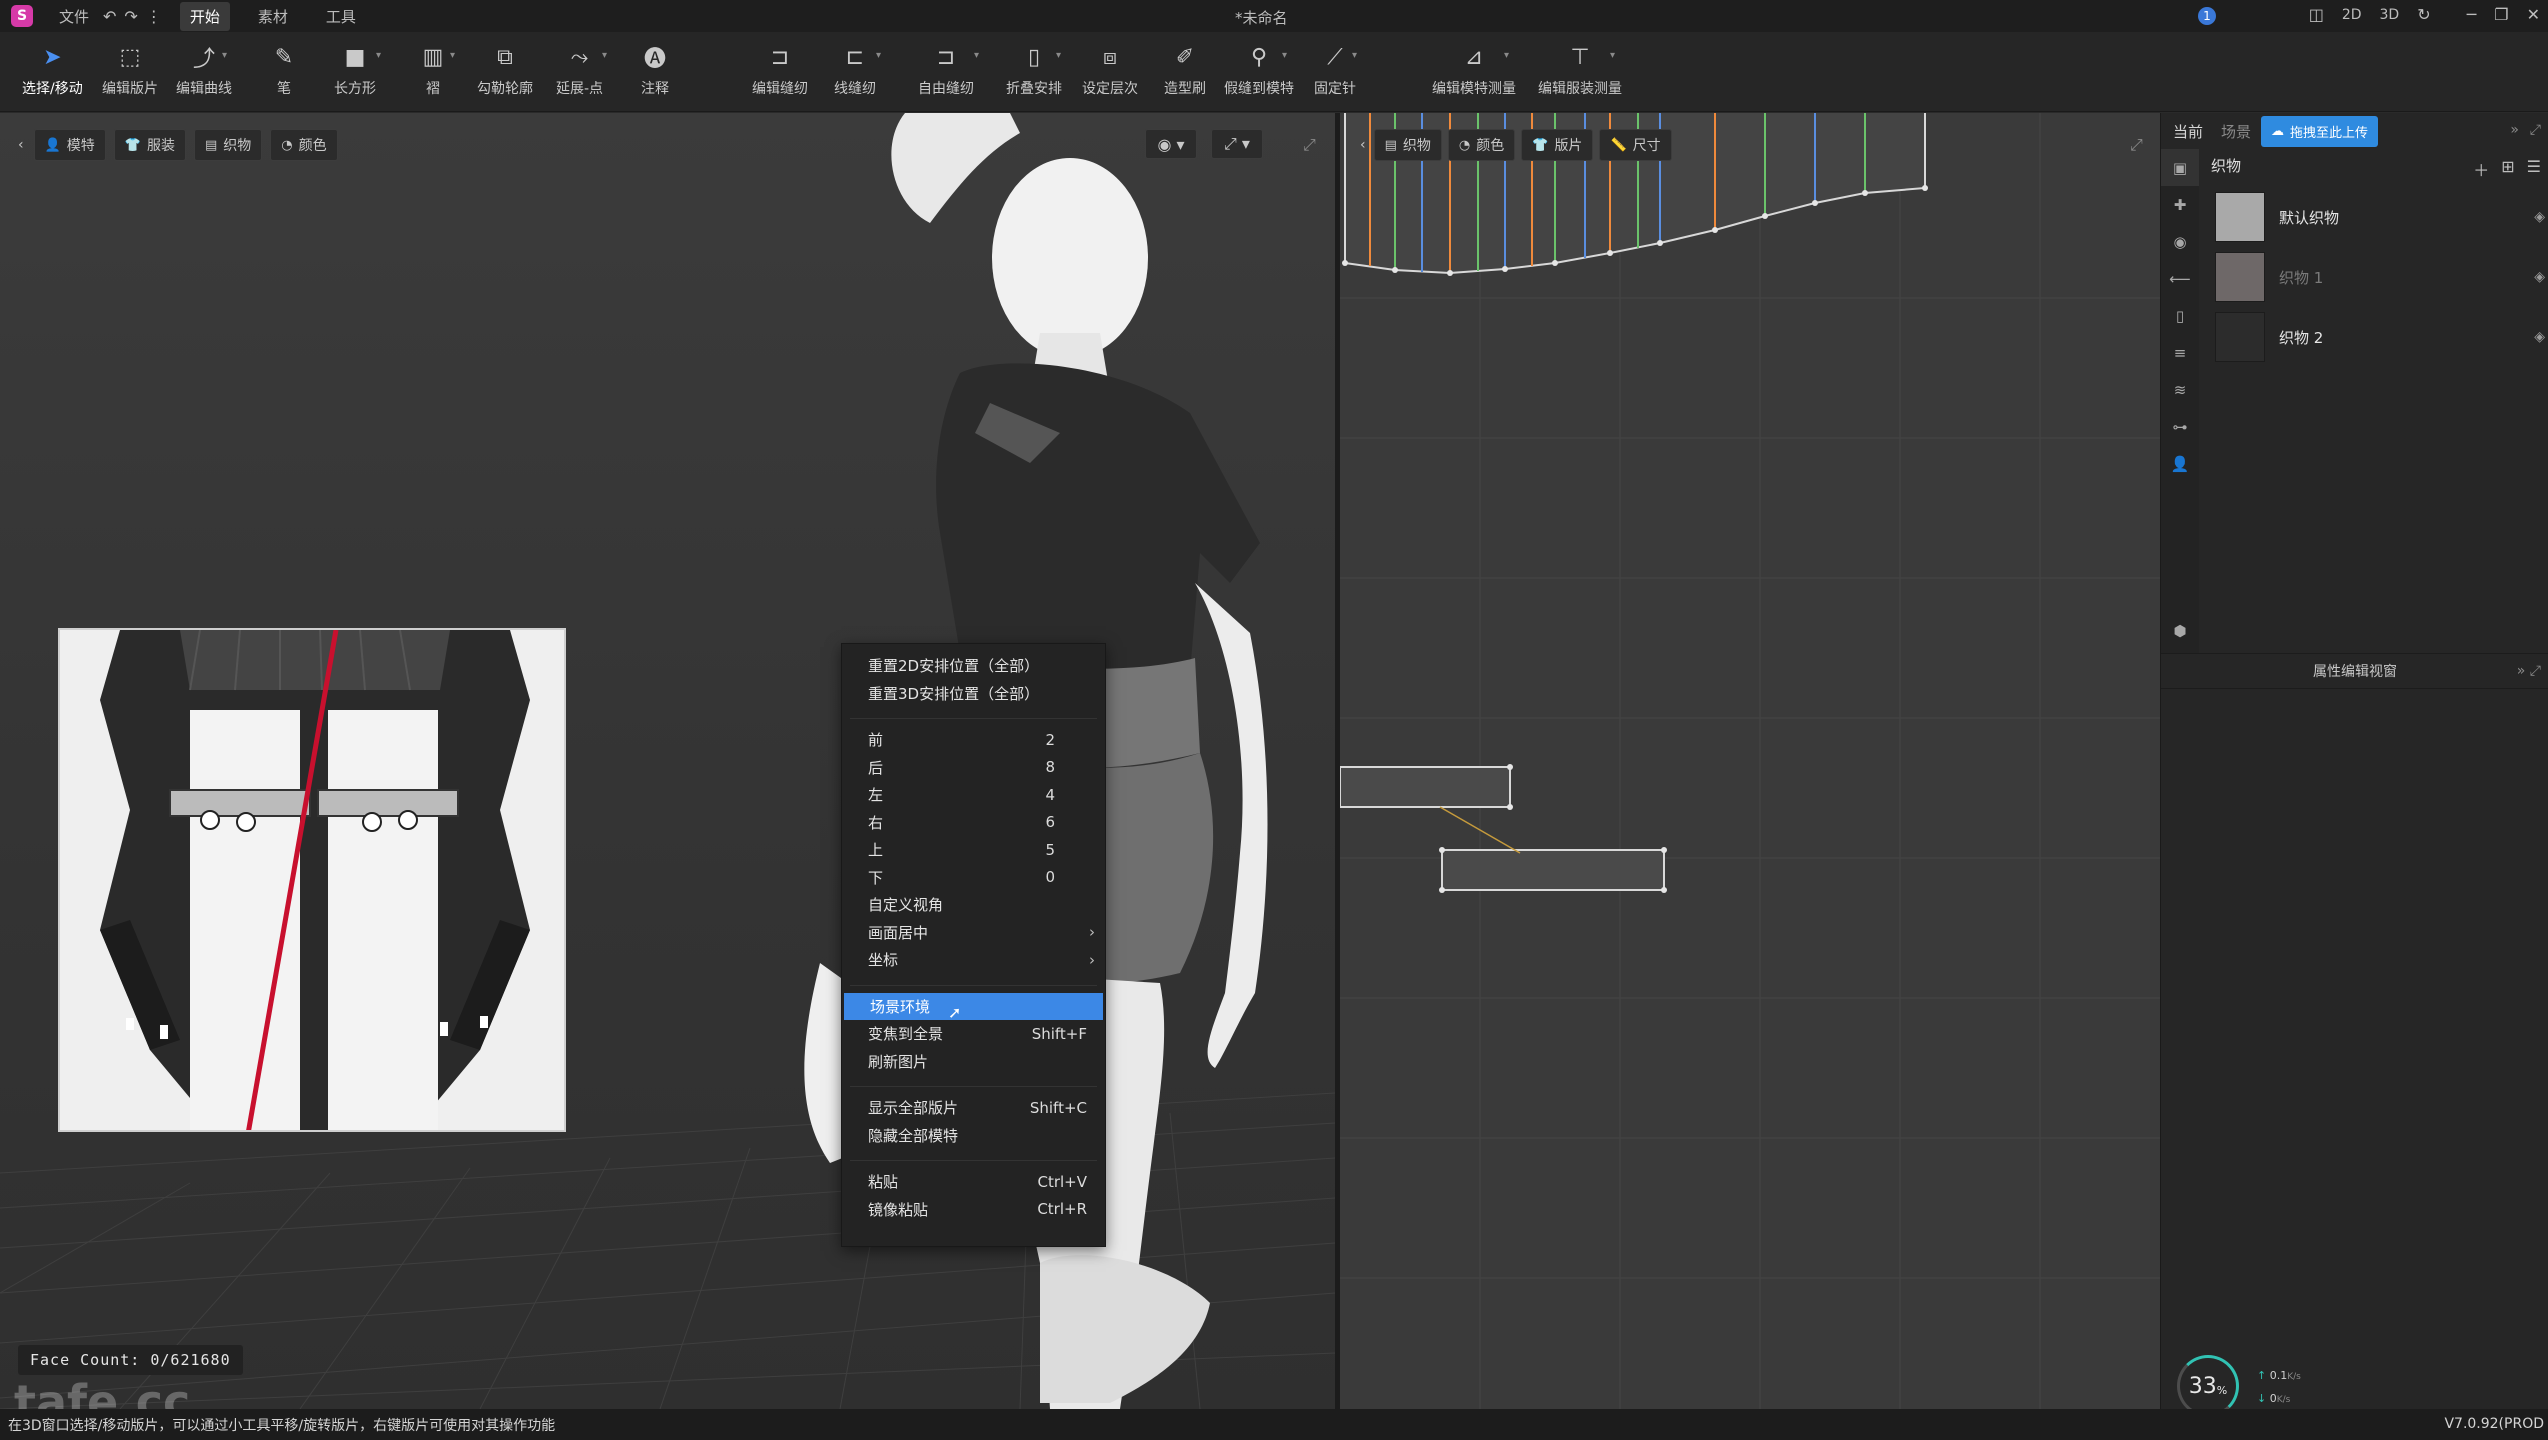 This screenshot has height=1440, width=2548. What do you see at coordinates (973, 1062) in the screenshot?
I see `menu-refresh-image: 刷新图片` at bounding box center [973, 1062].